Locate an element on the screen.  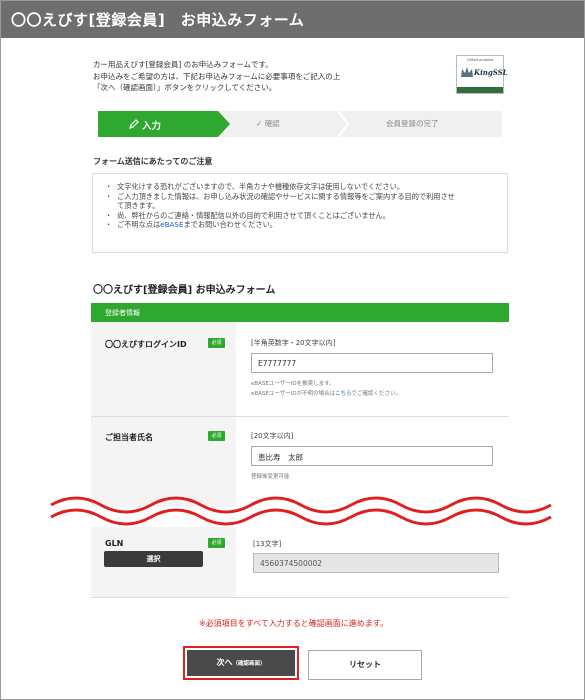
intro-line: お申込みをご希望の方は、下記お申込みフォームに必要事項をご記入の上 is located at coordinates (217, 76).